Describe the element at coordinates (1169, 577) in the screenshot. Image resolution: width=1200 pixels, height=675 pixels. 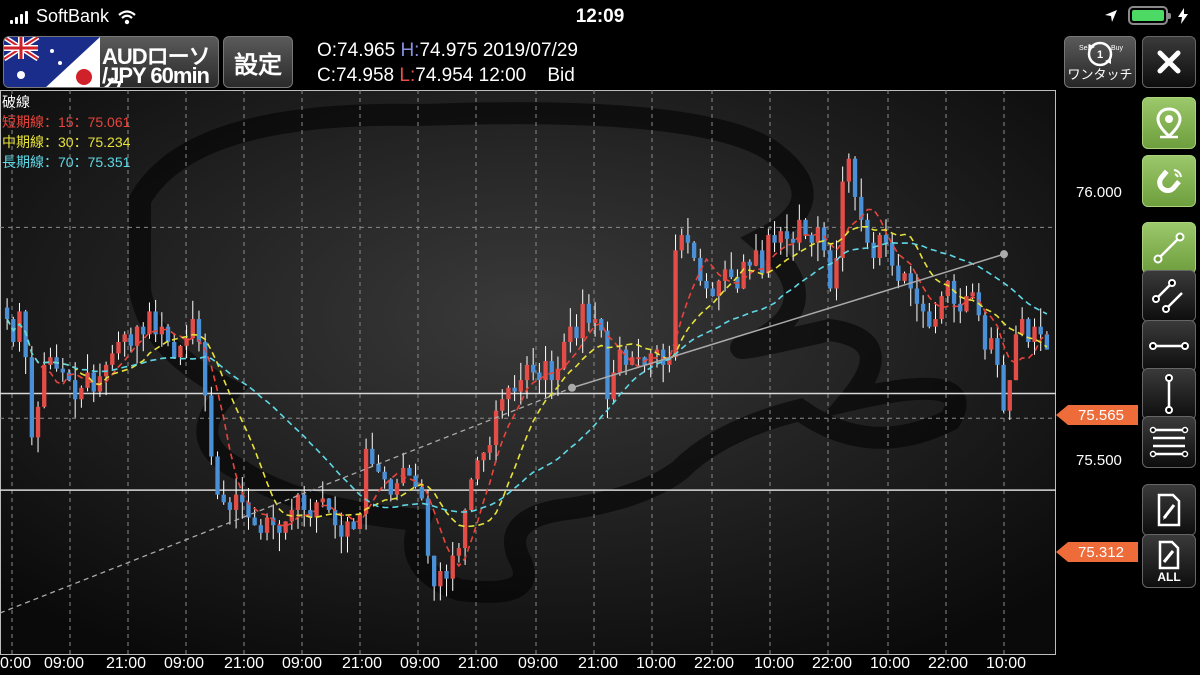
I see `delete-all-label: ALL` at that location.